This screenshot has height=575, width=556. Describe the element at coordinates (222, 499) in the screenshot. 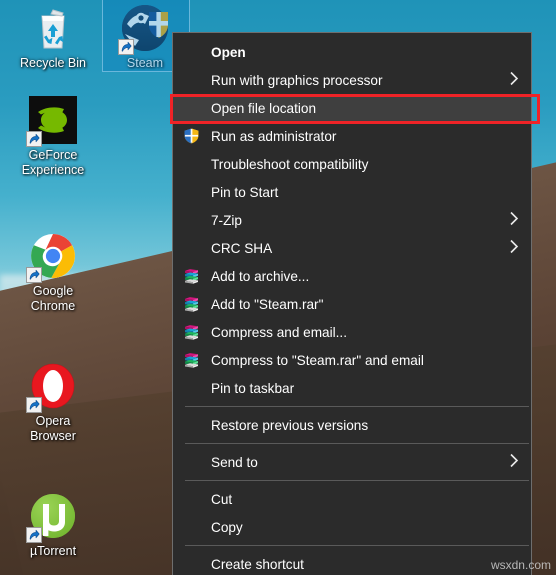

I see `menu-item-label: Cut` at that location.